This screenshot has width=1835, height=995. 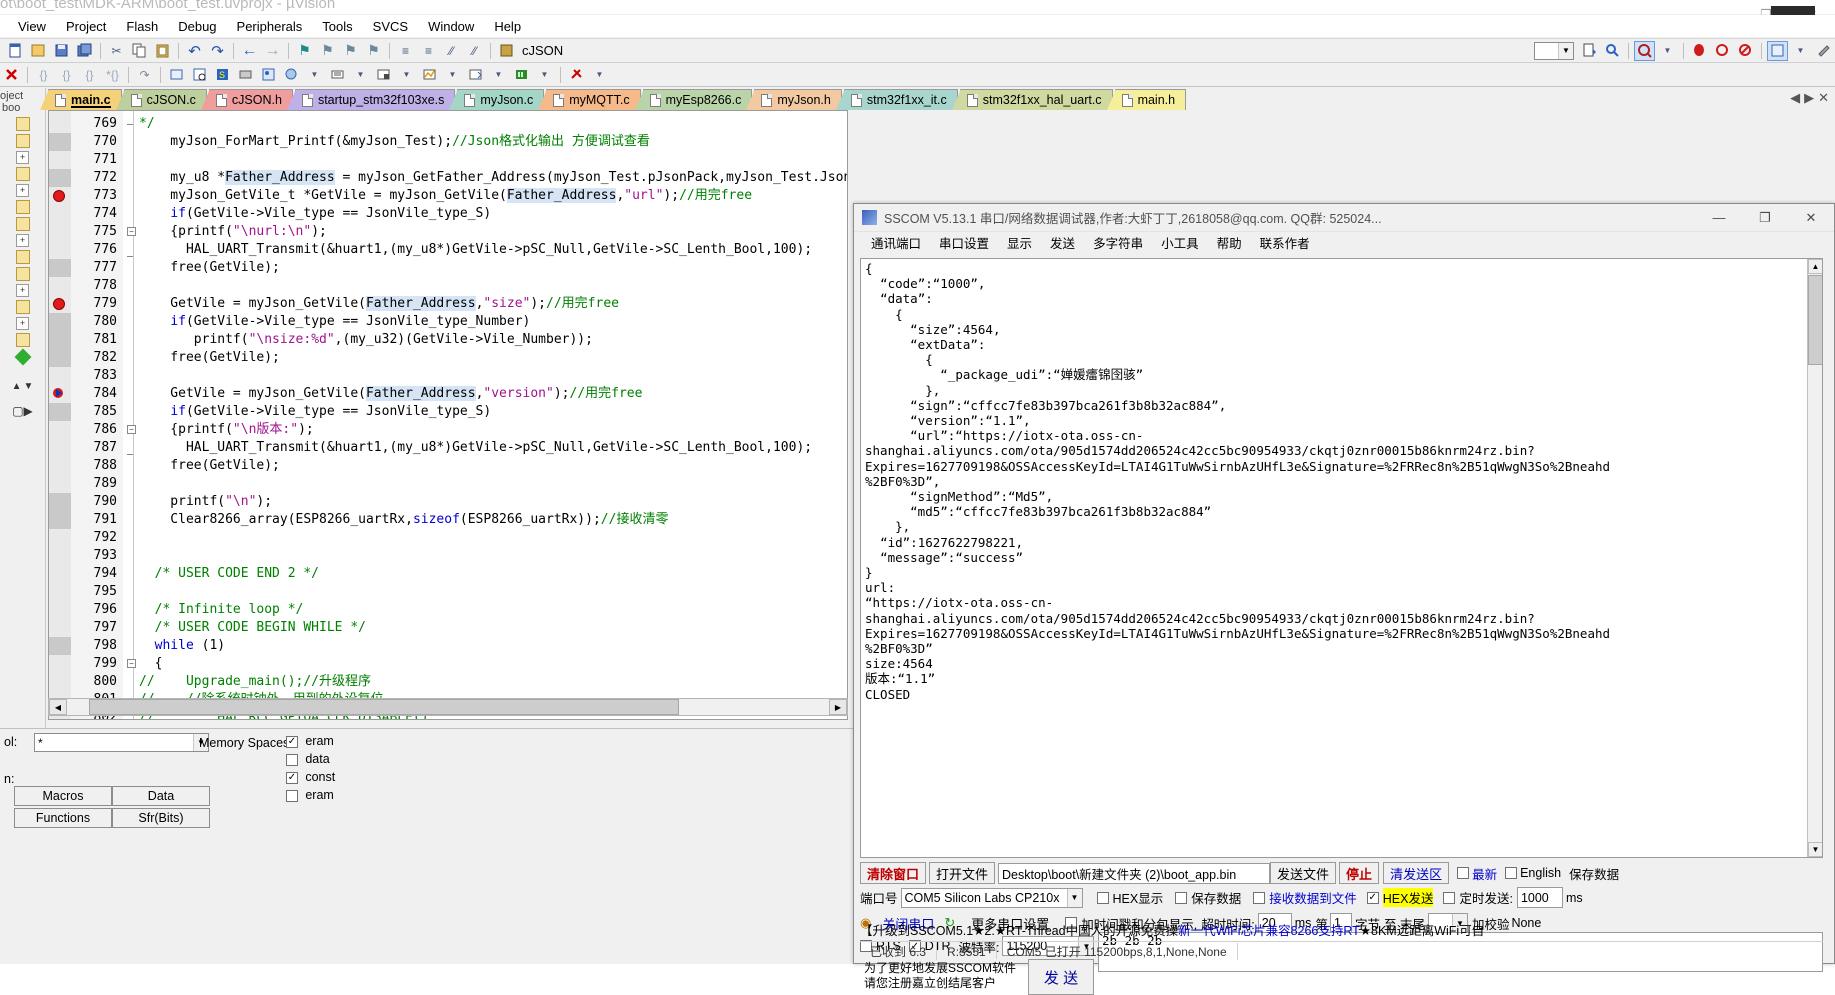 What do you see at coordinates (896, 99) in the screenshot?
I see `editor-tab-stm32f1xx-it-c: stm32f1xx_it.c` at bounding box center [896, 99].